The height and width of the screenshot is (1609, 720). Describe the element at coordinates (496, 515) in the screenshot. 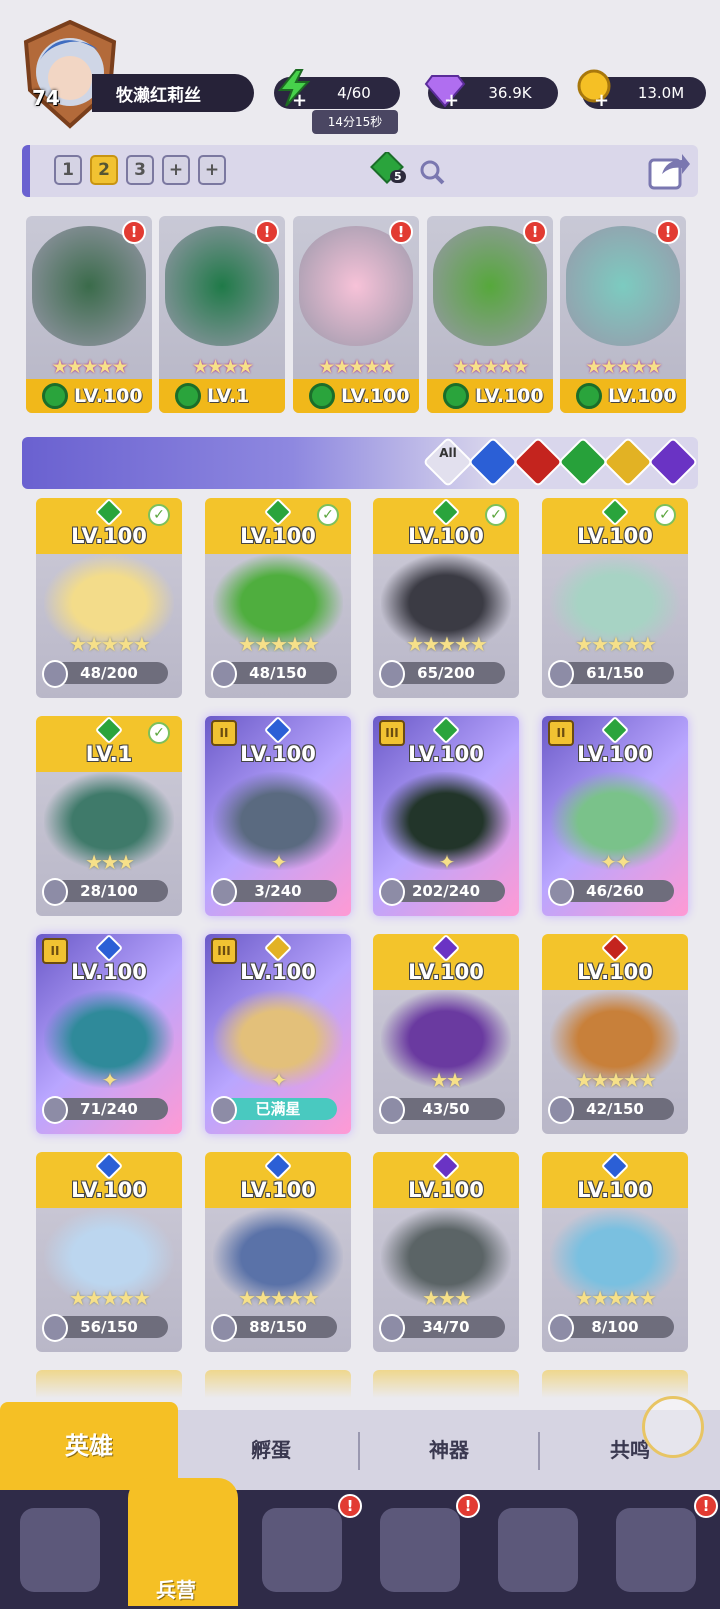

I see `in-team-check-icon: ✓` at that location.